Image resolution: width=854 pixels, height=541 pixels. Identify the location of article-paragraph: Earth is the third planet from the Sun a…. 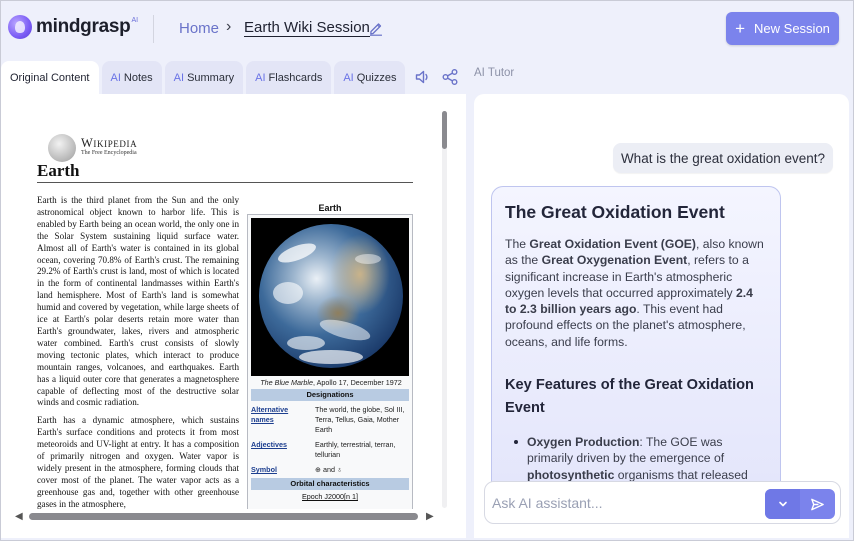
(138, 301).